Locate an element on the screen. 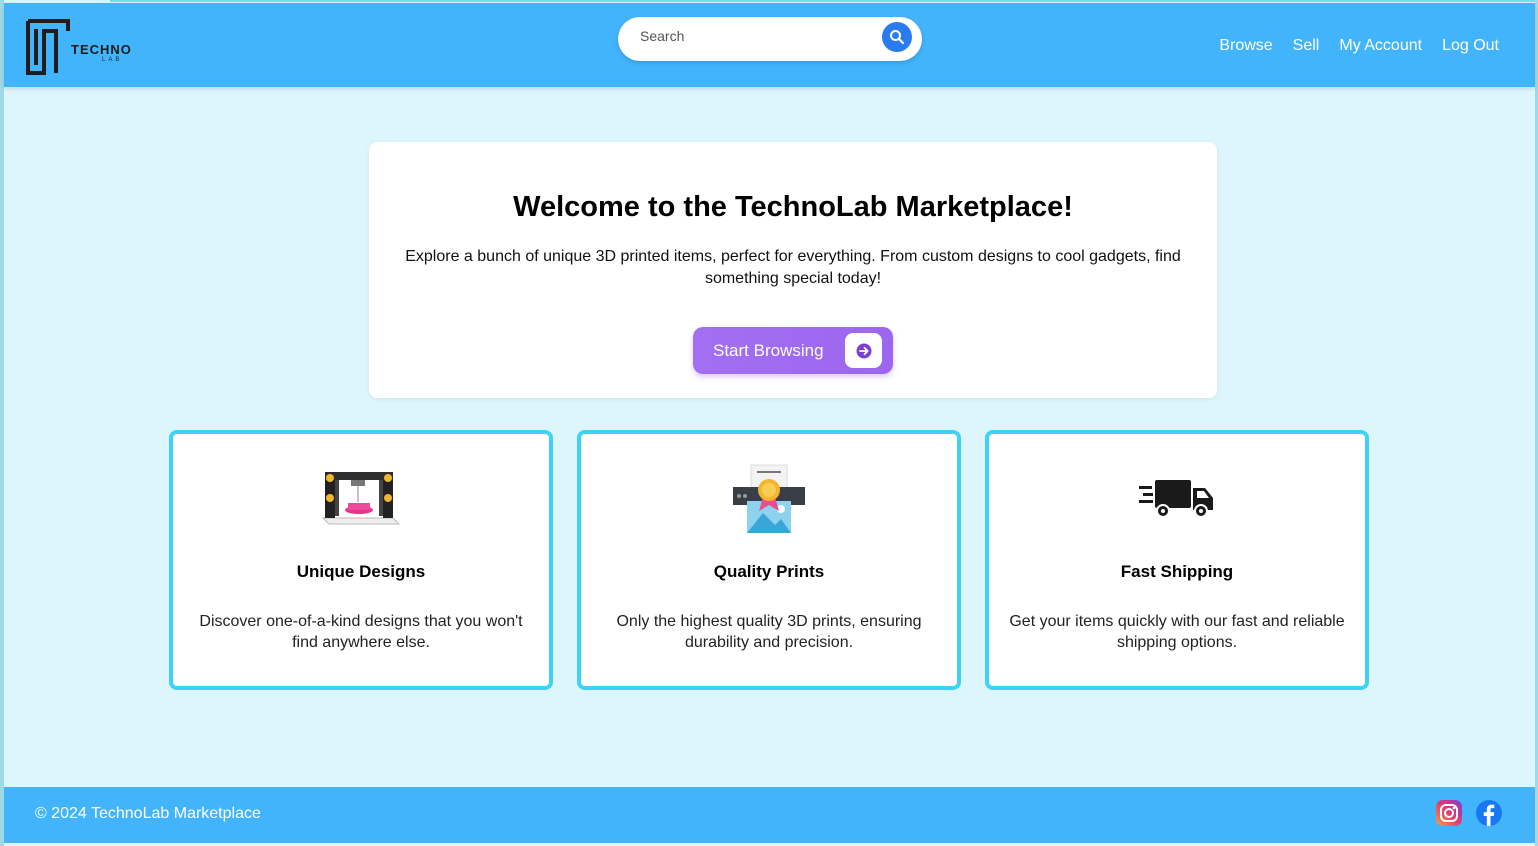  feature-title: Unique Designs is located at coordinates (361, 571).